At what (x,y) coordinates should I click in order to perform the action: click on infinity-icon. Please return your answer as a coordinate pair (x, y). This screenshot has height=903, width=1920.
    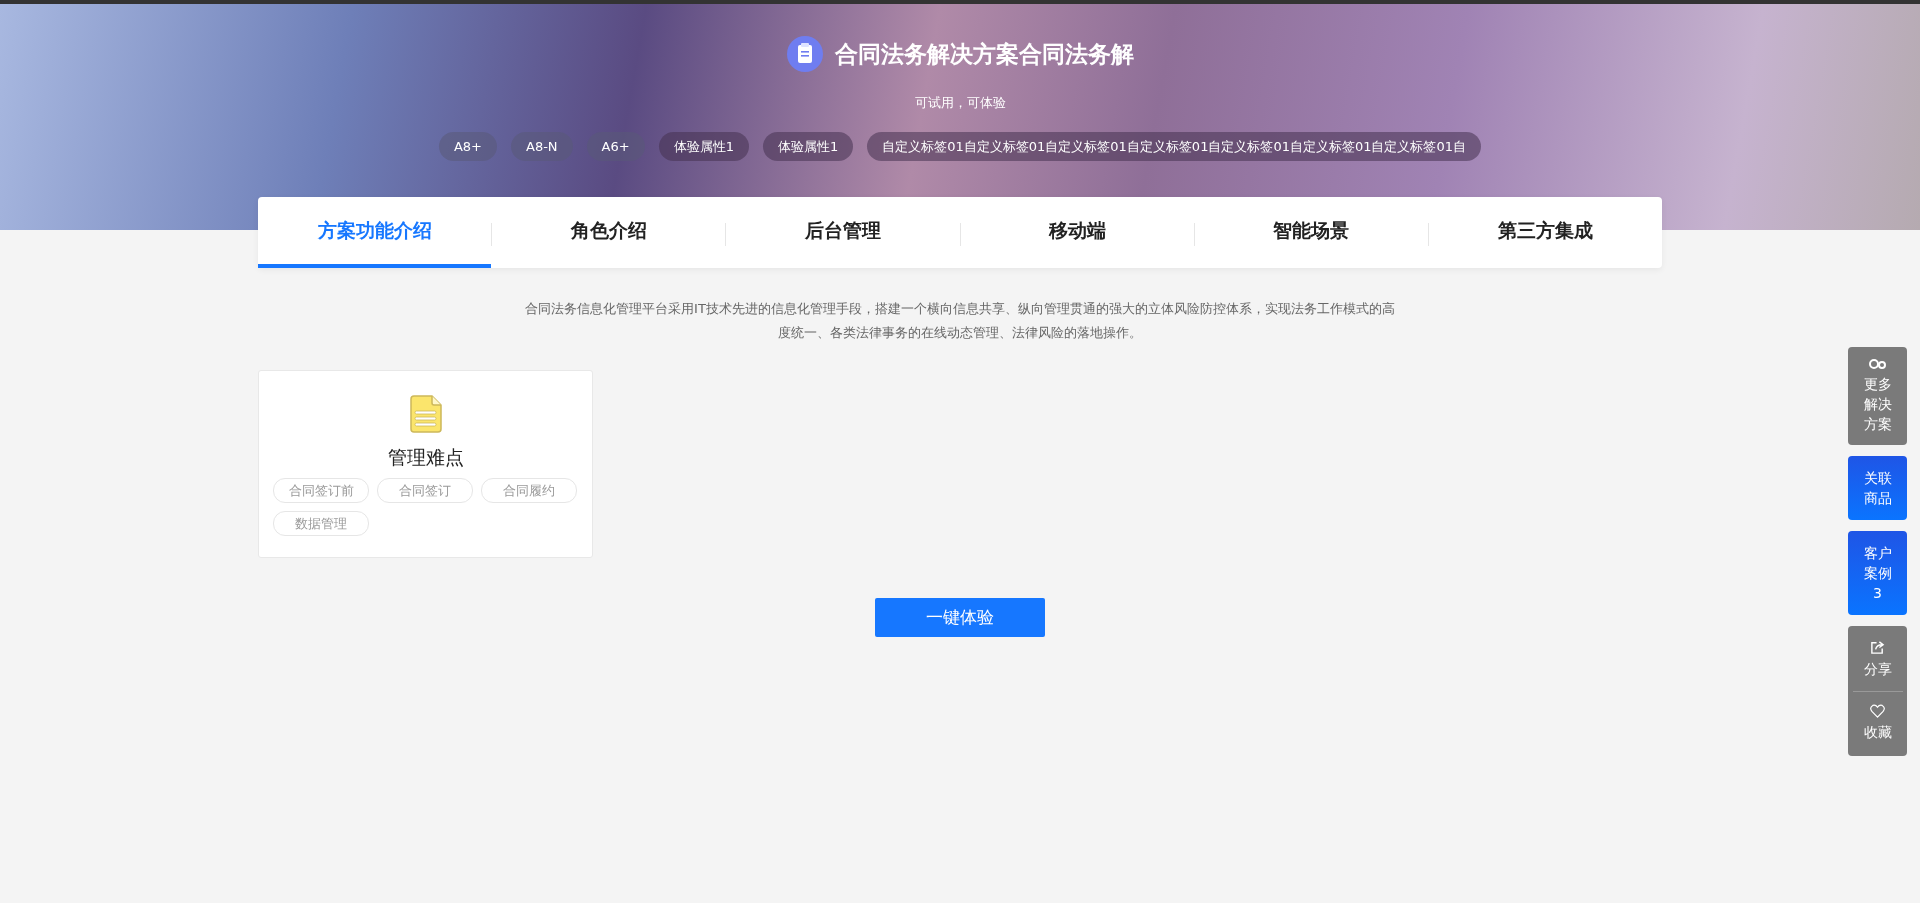
    Looking at the image, I should click on (1877, 364).